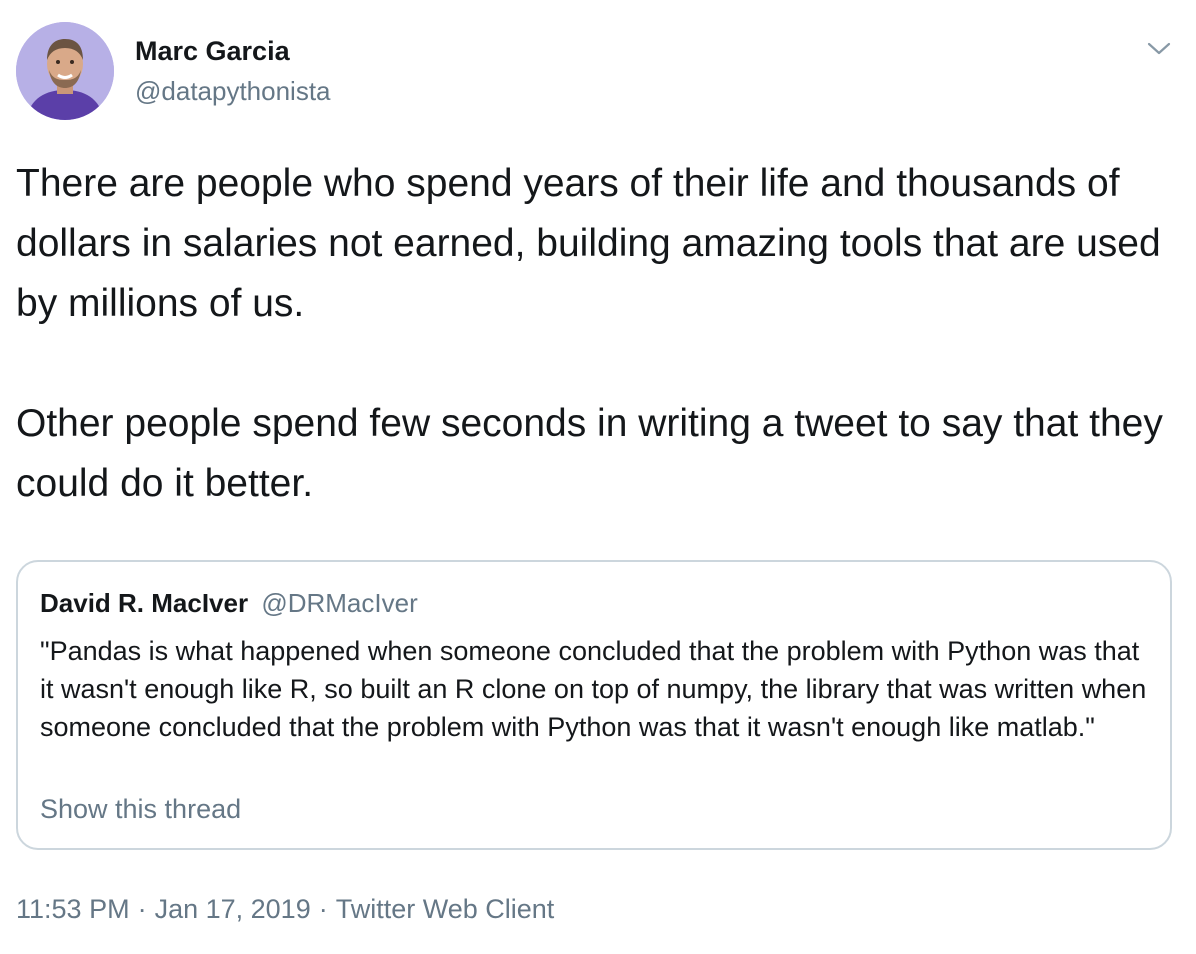 The height and width of the screenshot is (954, 1196). What do you see at coordinates (233, 909) in the screenshot?
I see `tweet-date: Jan 17, 2019` at bounding box center [233, 909].